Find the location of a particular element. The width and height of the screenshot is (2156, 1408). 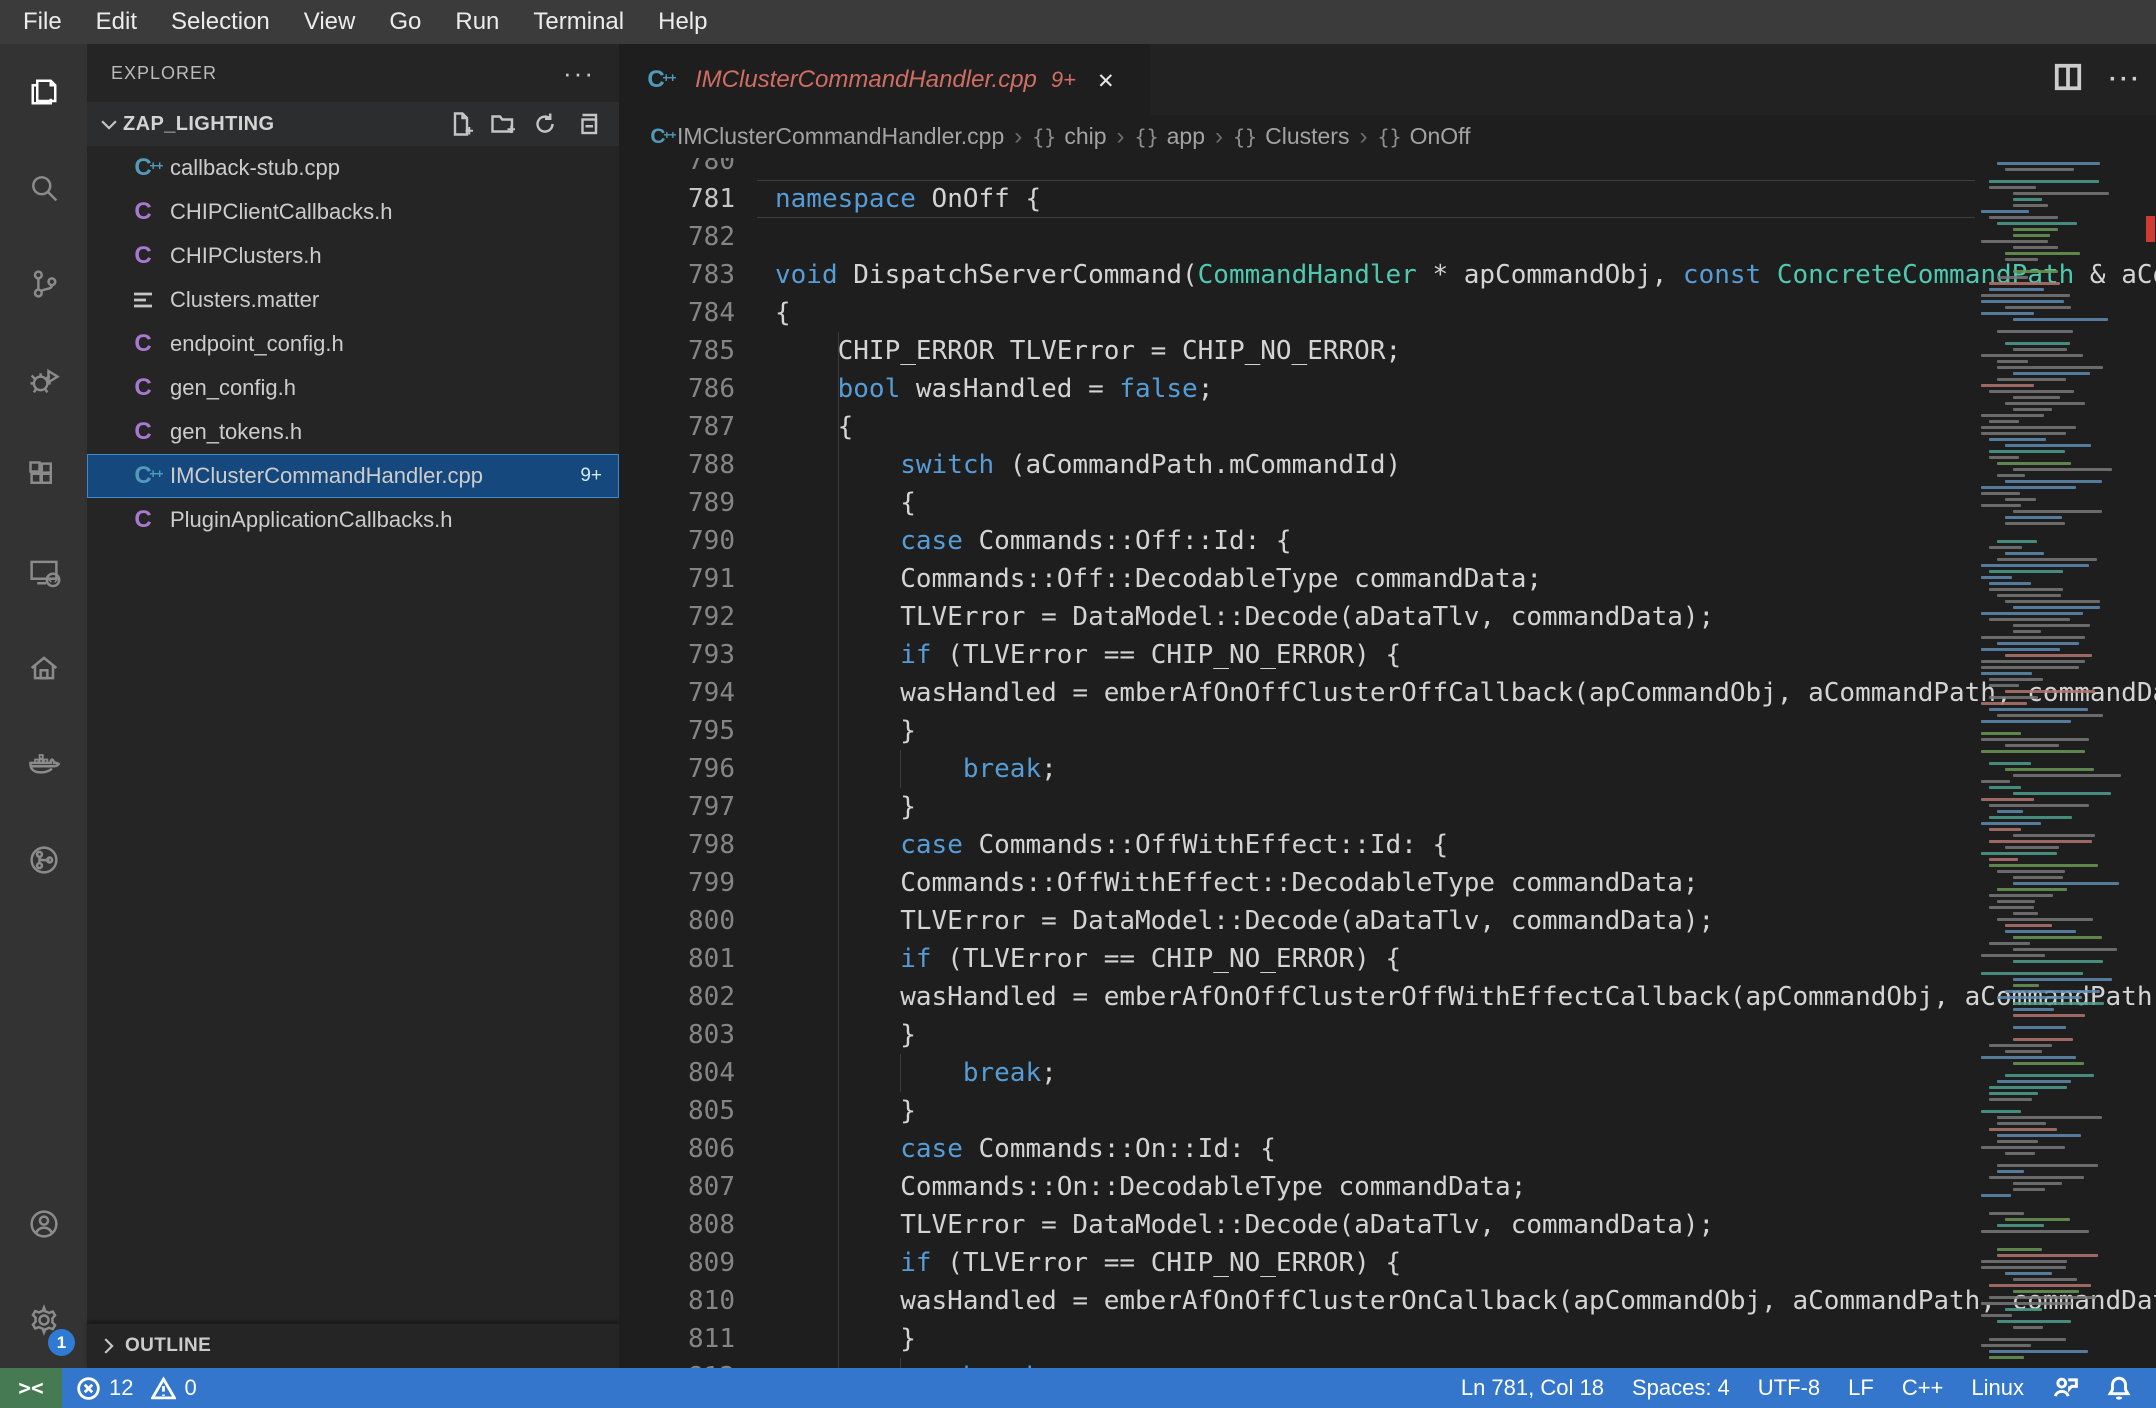

outline-section-header: OUTLINE is located at coordinates (353, 1346).